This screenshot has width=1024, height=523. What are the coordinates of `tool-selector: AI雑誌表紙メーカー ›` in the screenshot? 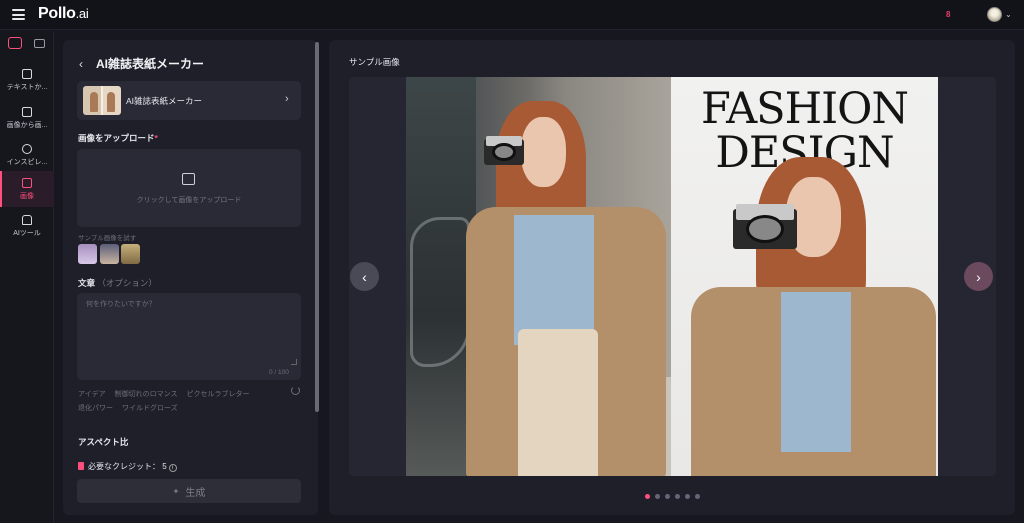 It's located at (189, 100).